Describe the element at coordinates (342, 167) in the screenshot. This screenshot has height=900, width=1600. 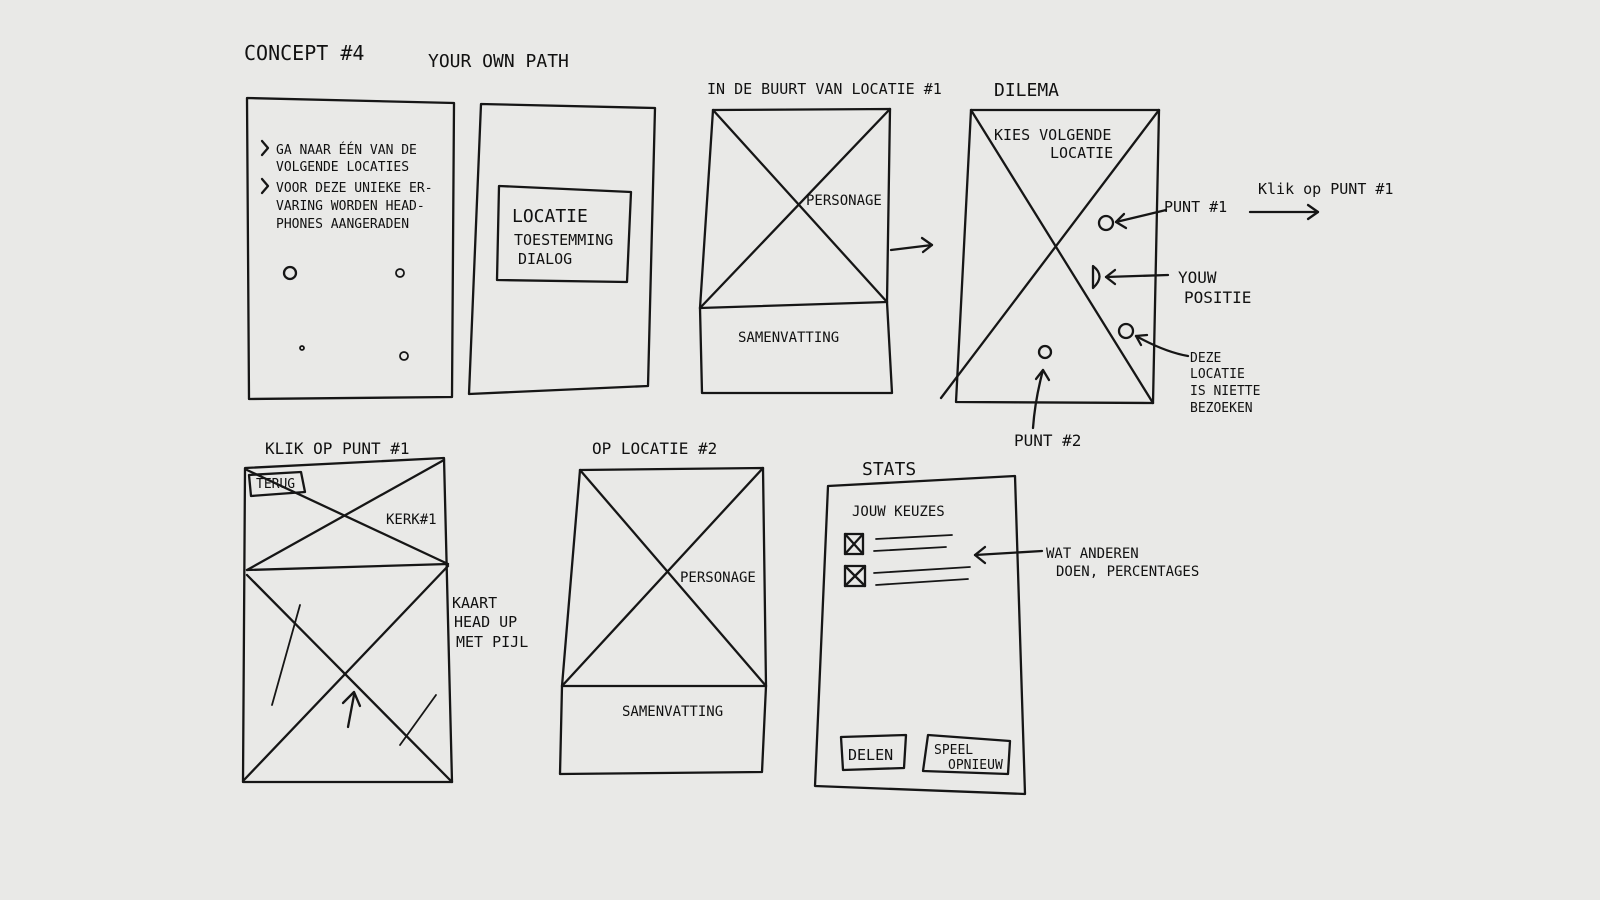
I see `screen1-bullet-line-2: VOLGENDE LOCATIES` at that location.